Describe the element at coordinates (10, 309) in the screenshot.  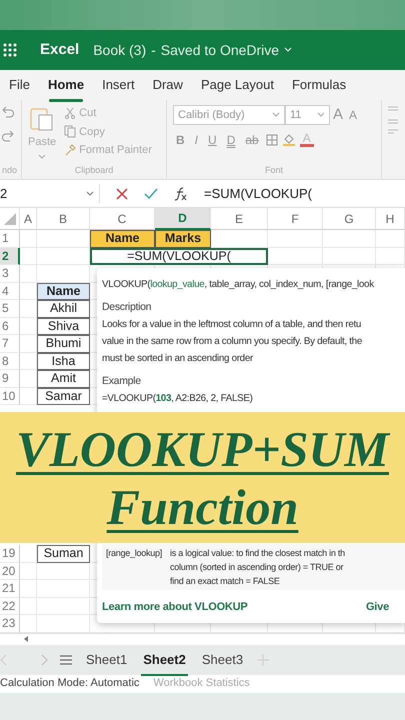
I see `row-header: 5` at that location.